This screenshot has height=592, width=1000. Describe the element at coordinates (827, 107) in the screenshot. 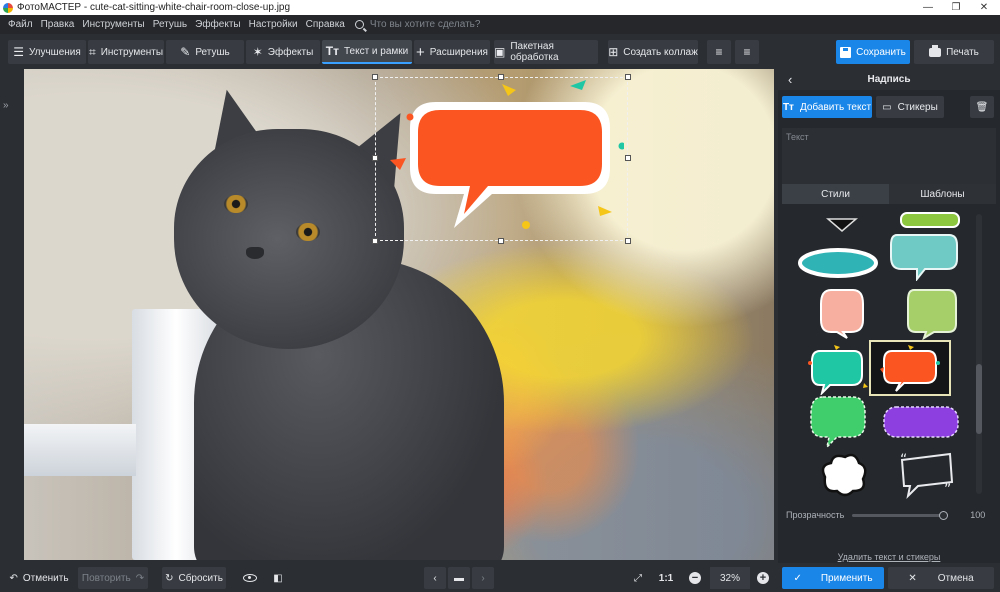

I see `add-text-button: Tт Добавить текст` at that location.